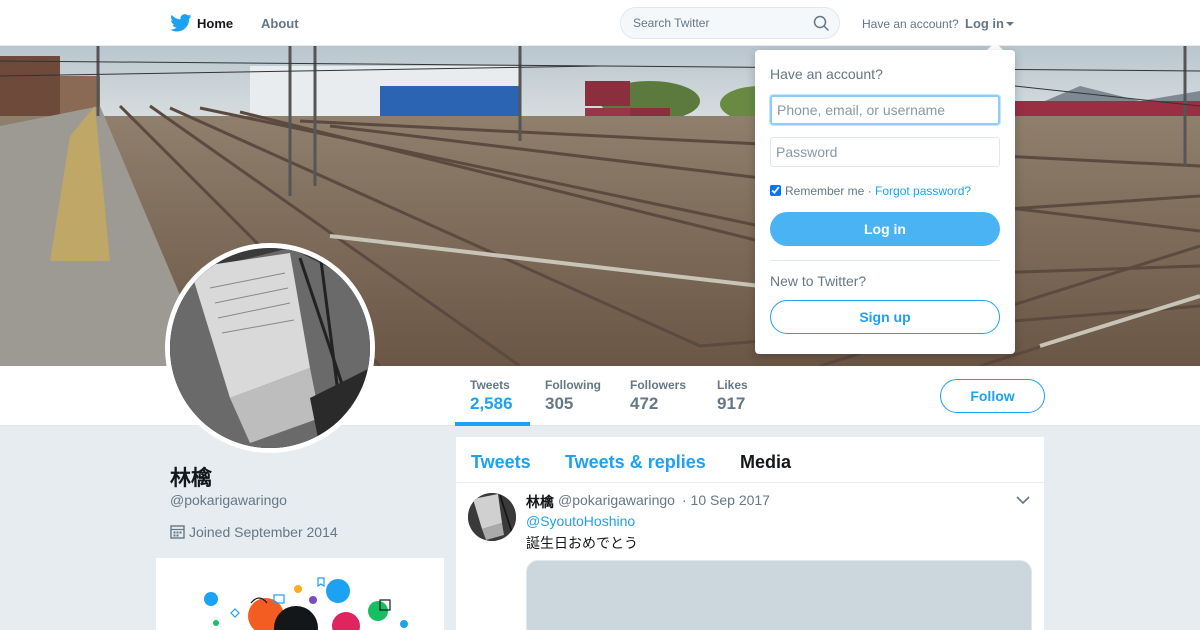 The height and width of the screenshot is (630, 1200). I want to click on tweet-text: 誕生日おめでとう, so click(582, 543).